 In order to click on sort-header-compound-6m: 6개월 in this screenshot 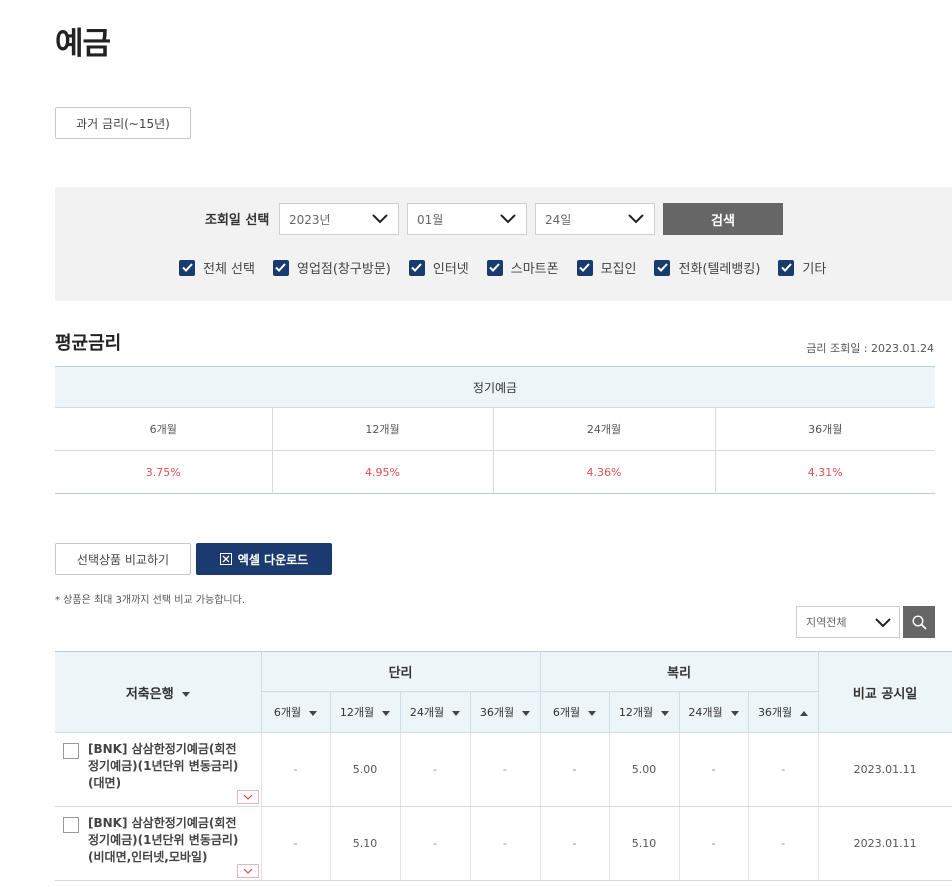, I will do `click(575, 712)`.